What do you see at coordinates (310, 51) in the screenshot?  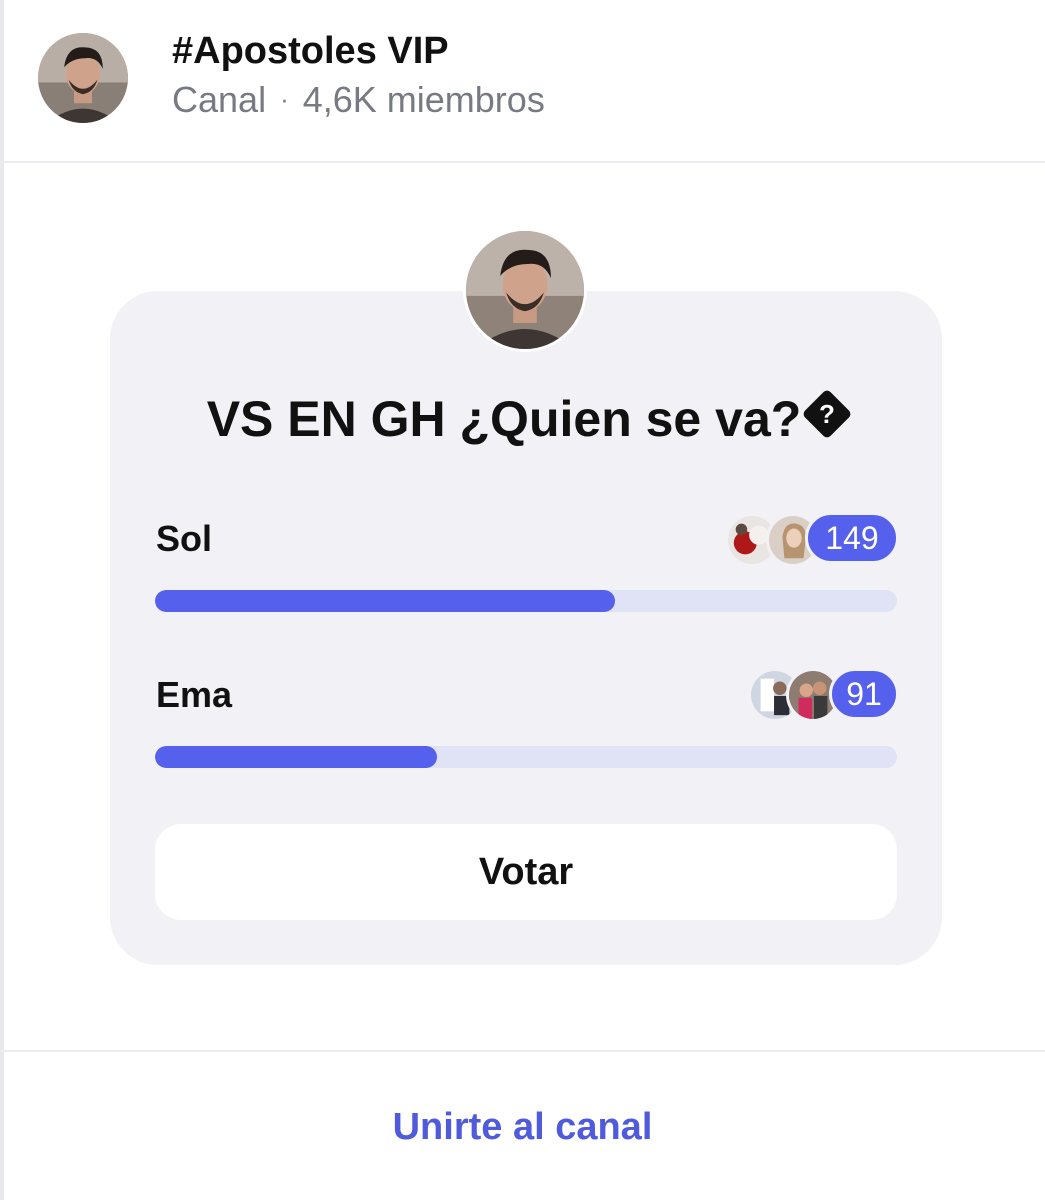 I see `channel-name: #Apostoles VIP` at bounding box center [310, 51].